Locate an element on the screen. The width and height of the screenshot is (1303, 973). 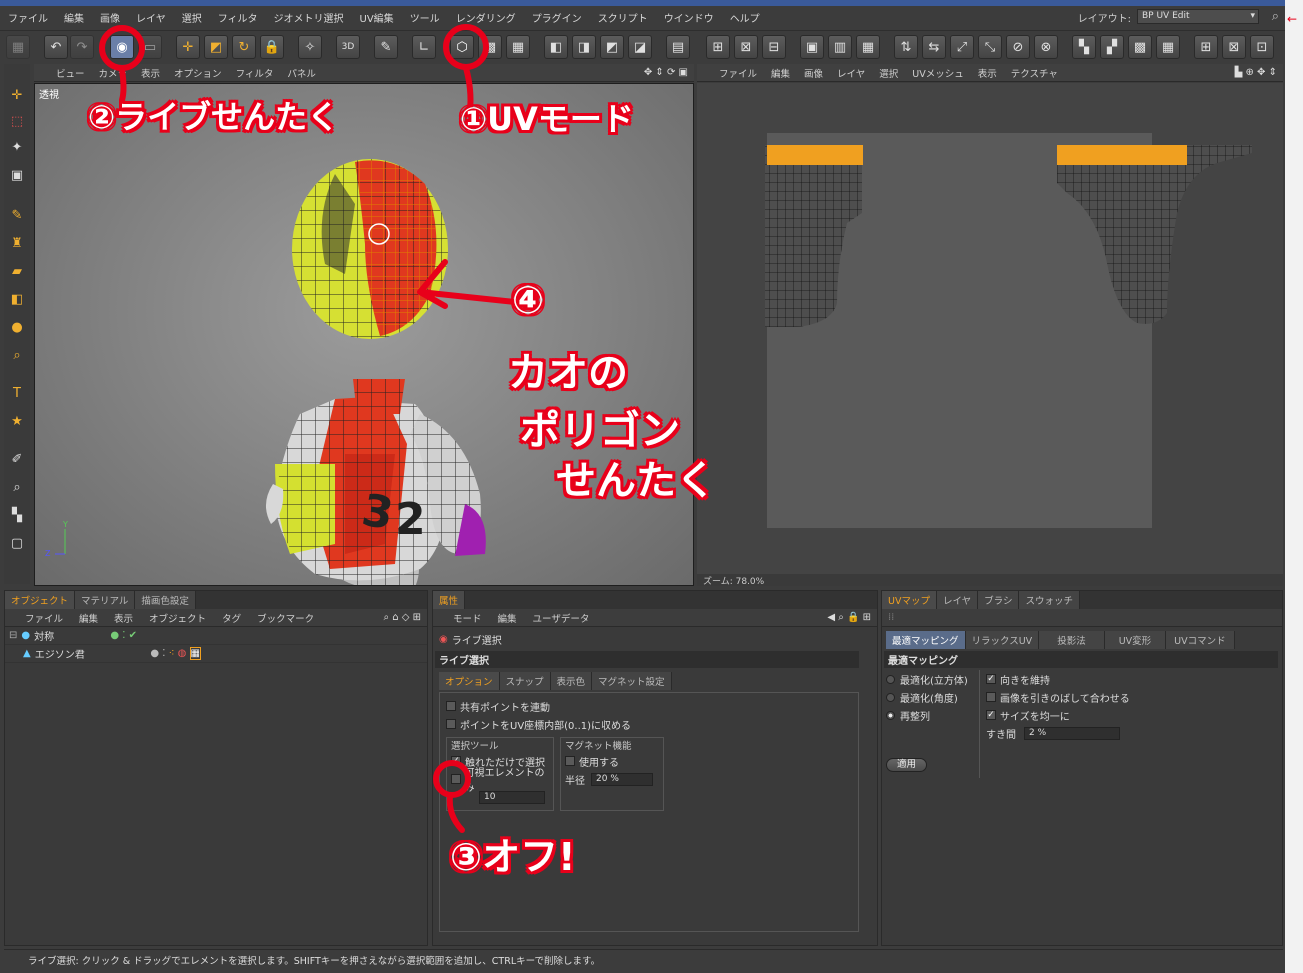
option-stretch-to-fit: 画像を引きのばして合わせる is located at coordinates (1058, 697).